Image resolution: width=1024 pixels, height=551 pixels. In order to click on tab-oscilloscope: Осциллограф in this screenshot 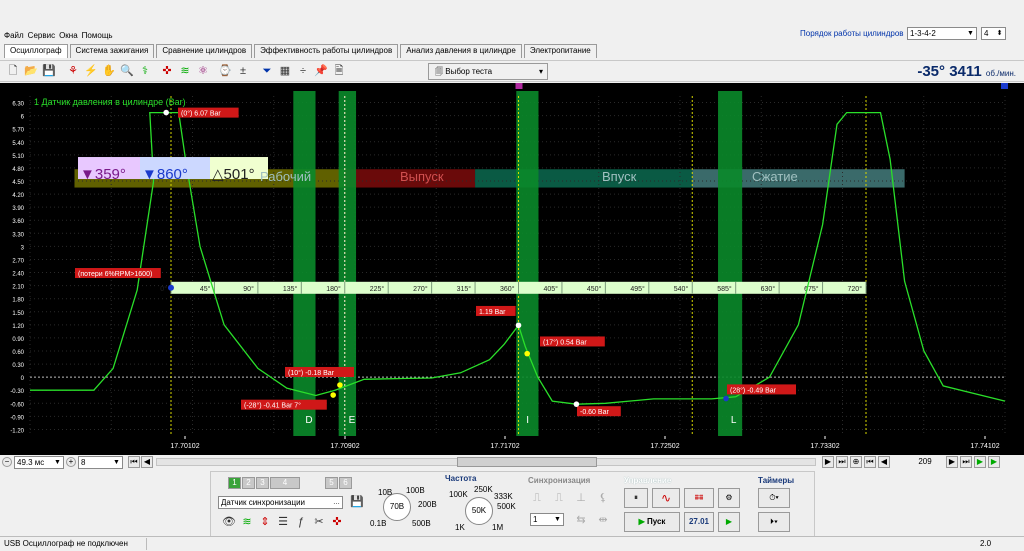, I will do `click(36, 51)`.